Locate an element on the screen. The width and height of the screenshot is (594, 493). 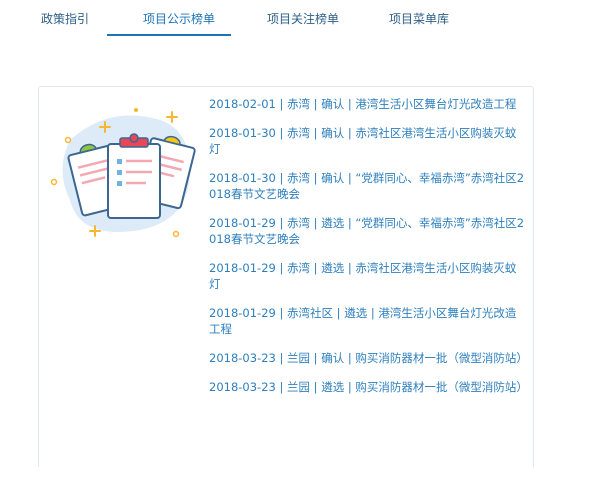
project-item: 2018-02-01 | 赤湾 | 确认 | 港湾生活小区舞台灯光改造工程 is located at coordinates (368, 104).